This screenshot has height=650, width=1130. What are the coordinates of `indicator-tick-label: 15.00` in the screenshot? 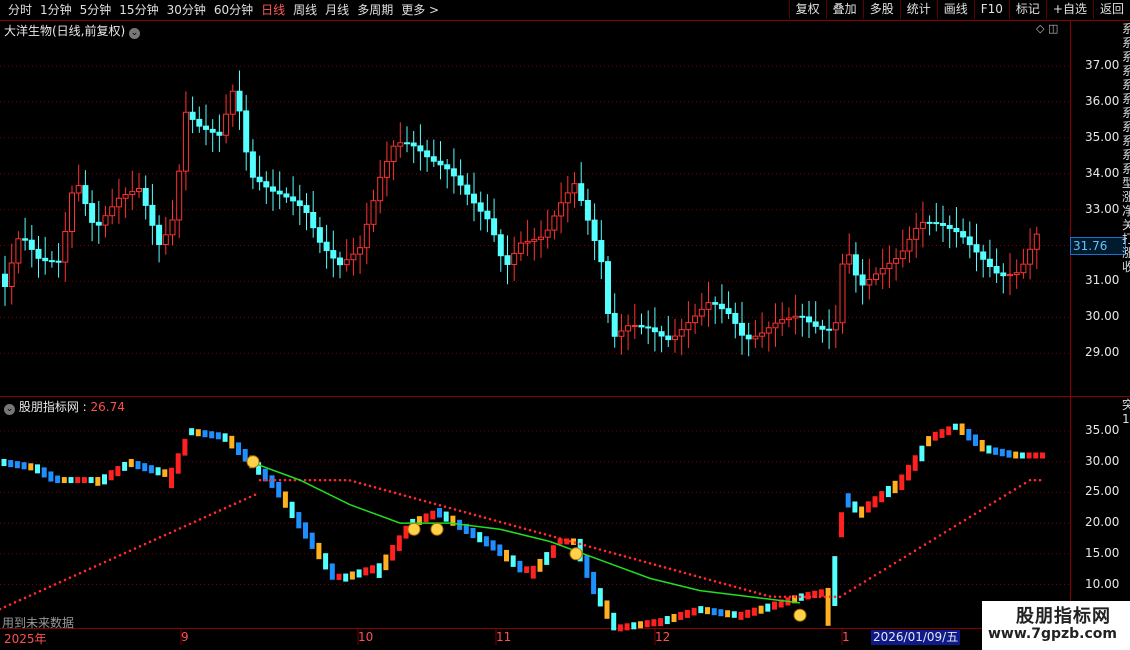 It's located at (1102, 552).